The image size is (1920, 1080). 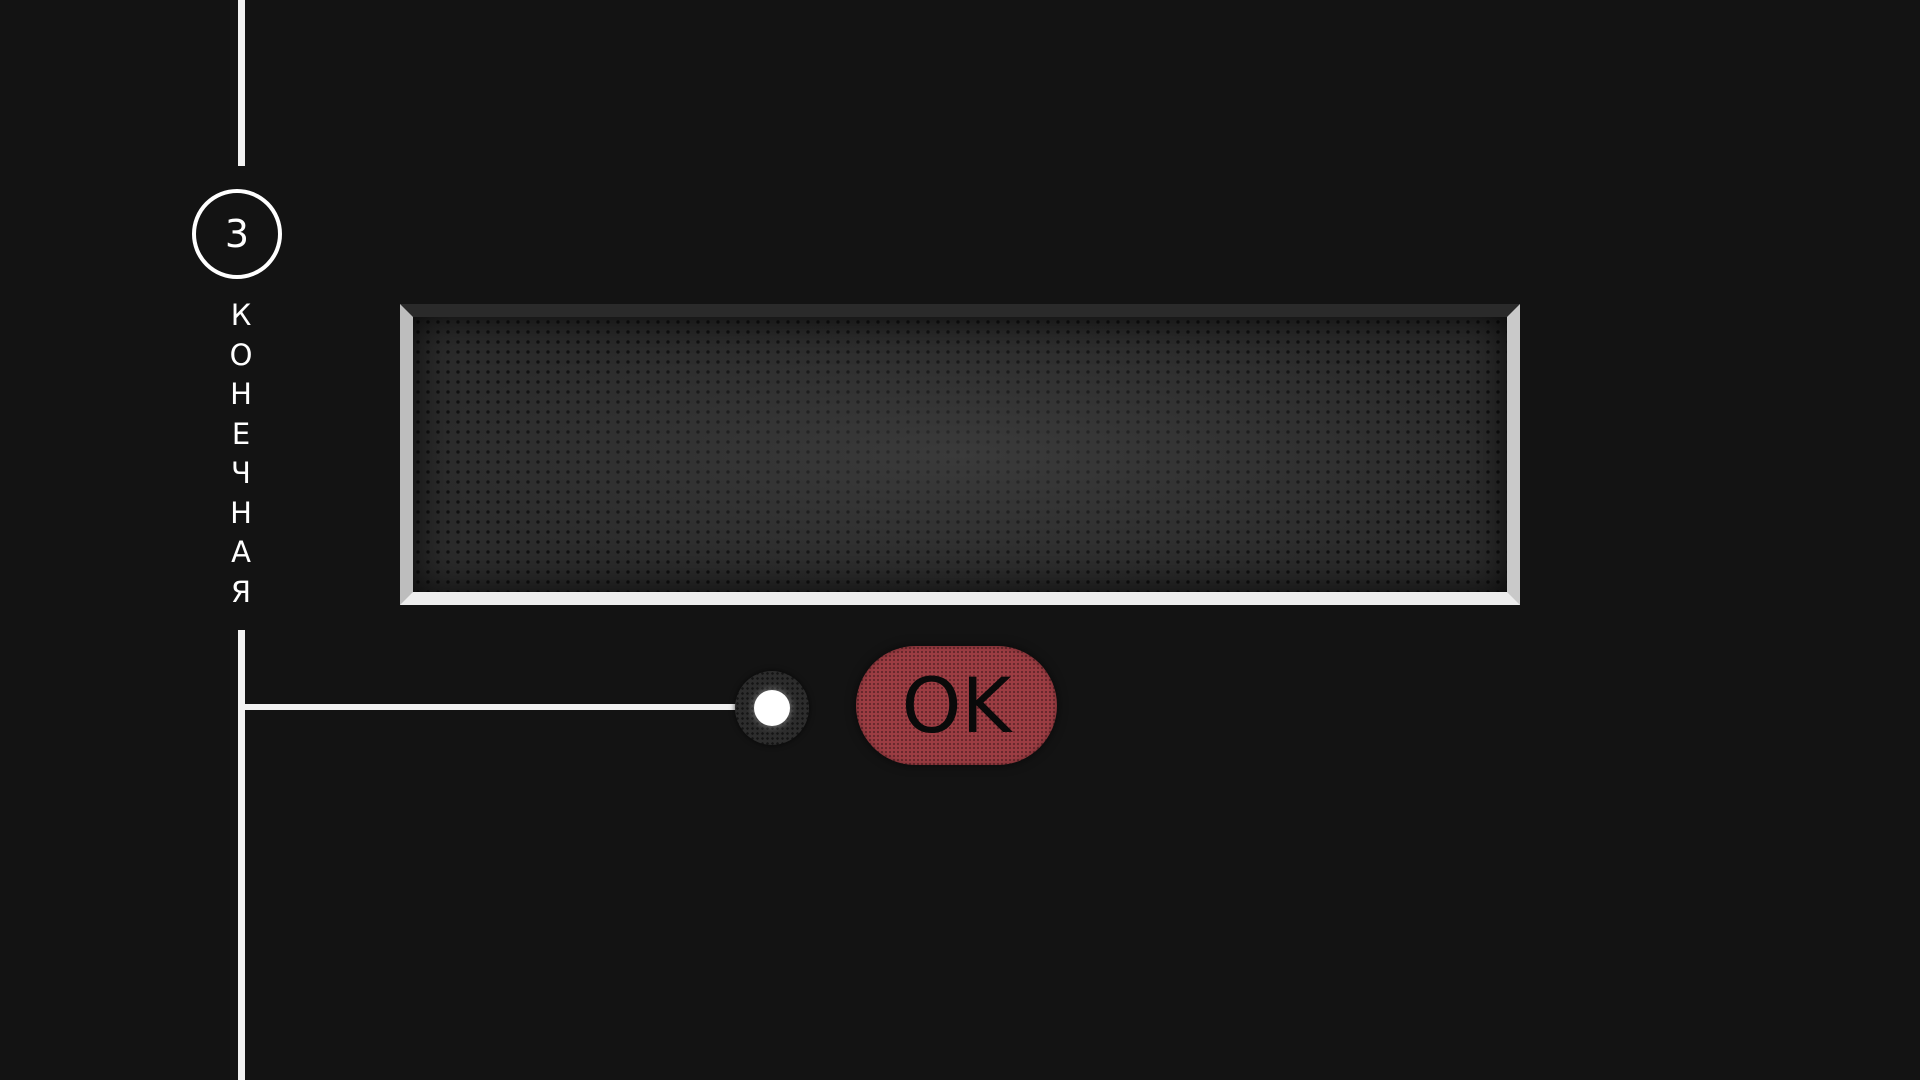 I want to click on ok-button: OK, so click(x=956, y=705).